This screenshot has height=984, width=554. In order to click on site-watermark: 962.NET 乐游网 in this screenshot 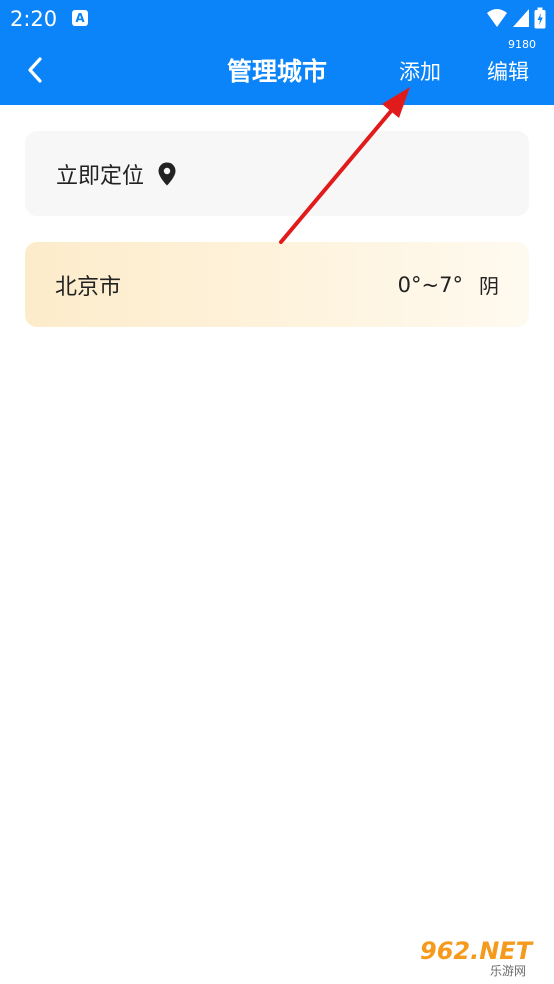, I will do `click(481, 956)`.